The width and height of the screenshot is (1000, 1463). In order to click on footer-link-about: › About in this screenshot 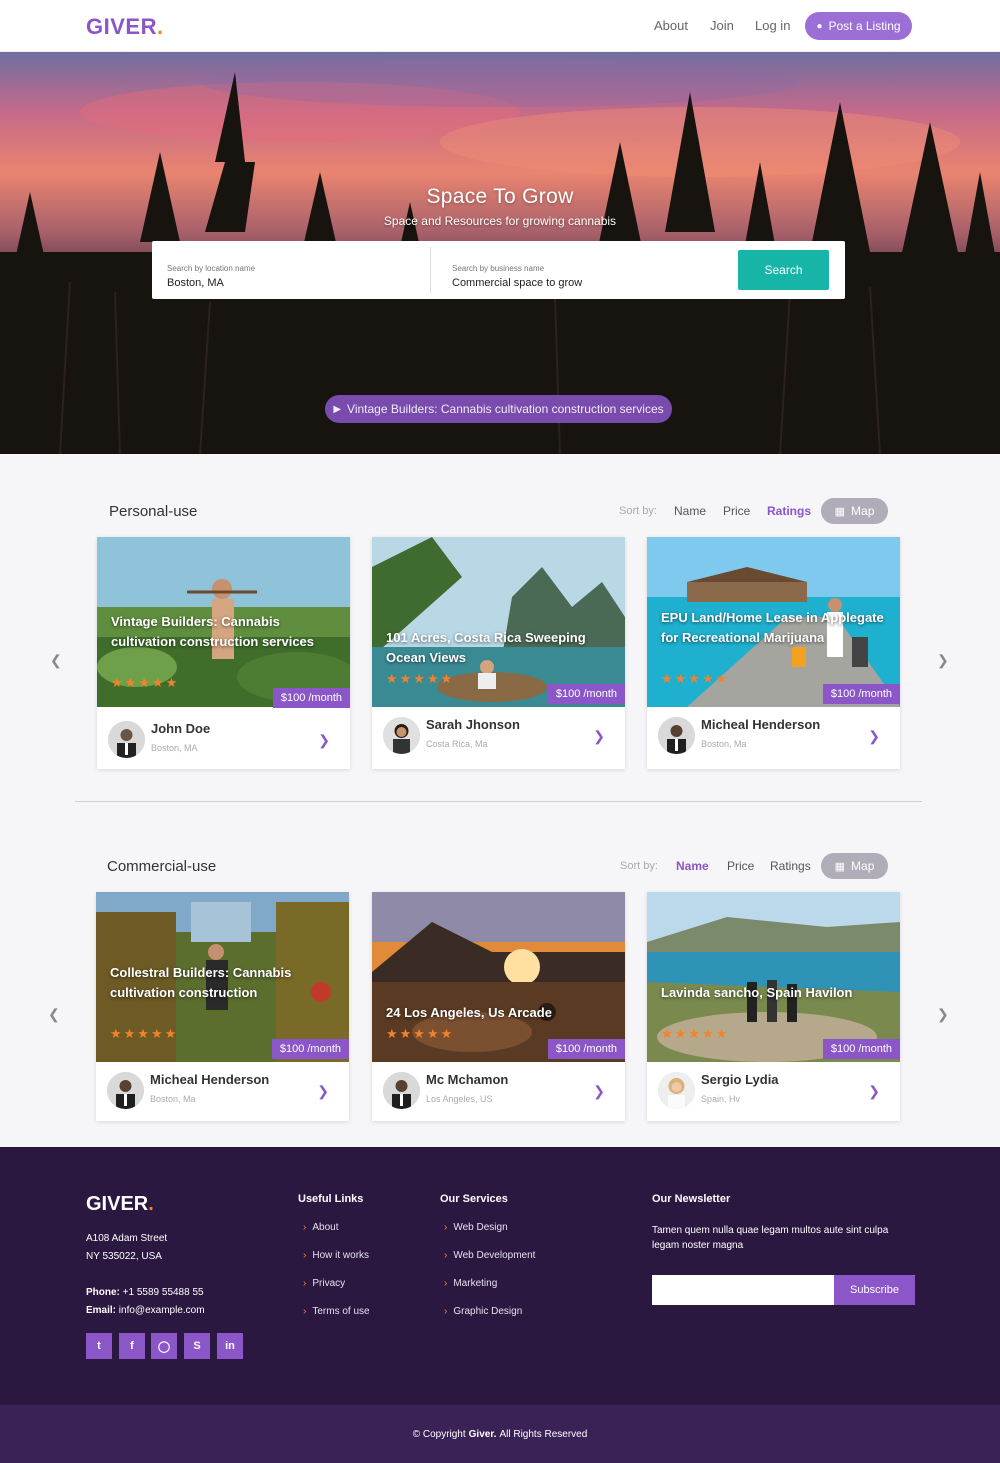, I will do `click(320, 1227)`.